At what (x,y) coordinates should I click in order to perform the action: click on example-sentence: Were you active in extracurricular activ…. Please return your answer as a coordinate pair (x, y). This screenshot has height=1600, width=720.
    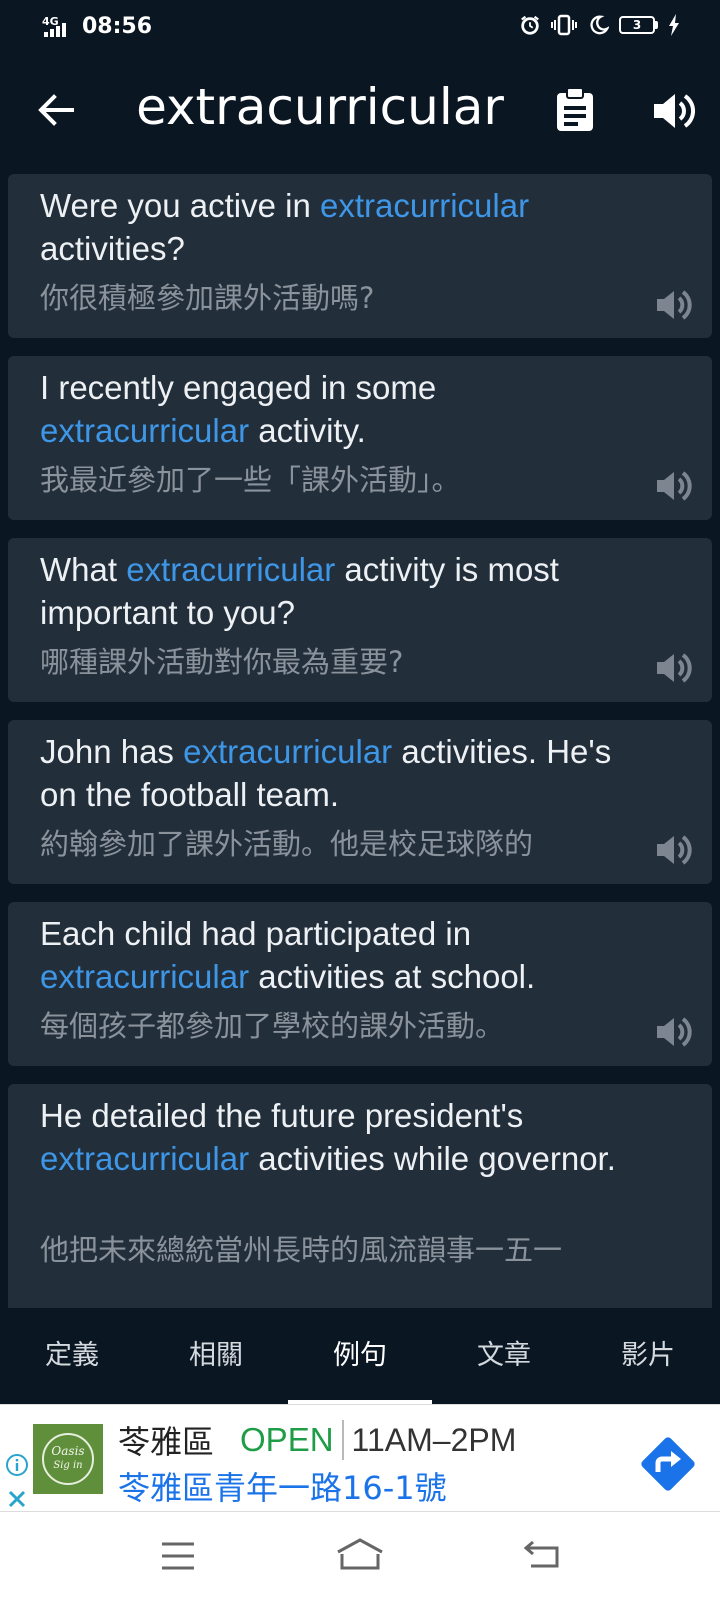
    Looking at the image, I should click on (285, 227).